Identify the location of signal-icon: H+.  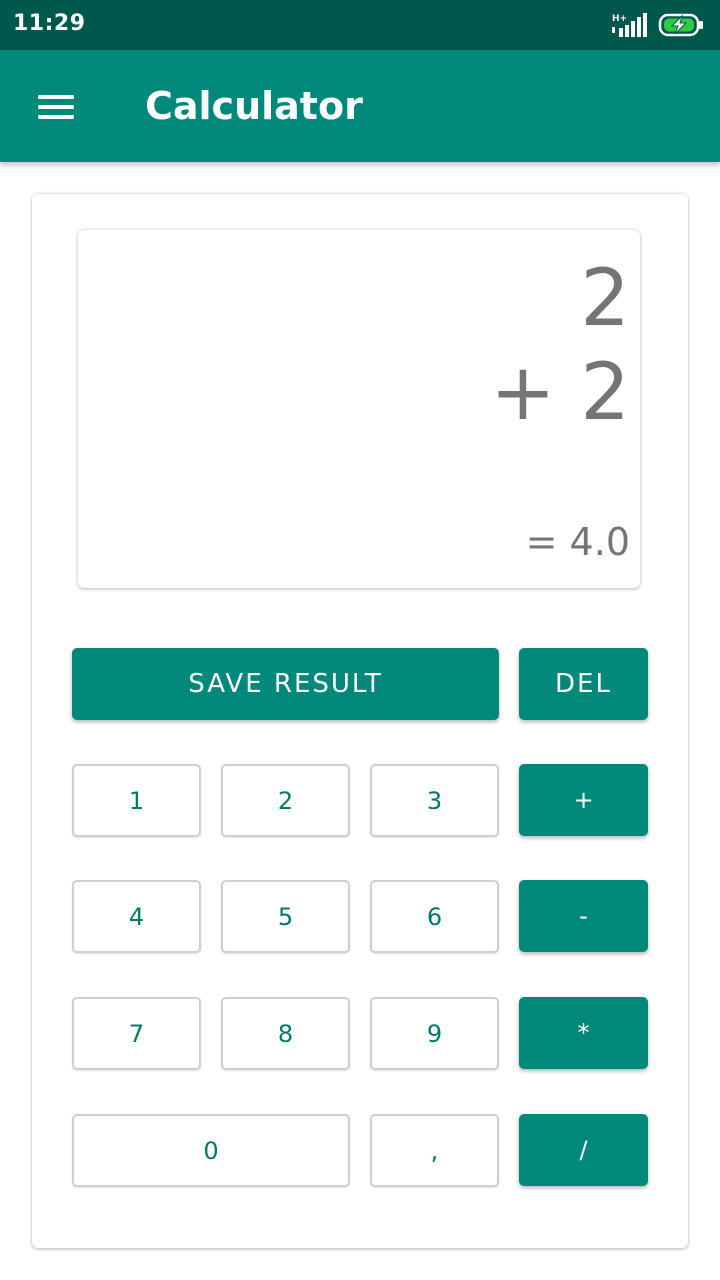
(629, 25).